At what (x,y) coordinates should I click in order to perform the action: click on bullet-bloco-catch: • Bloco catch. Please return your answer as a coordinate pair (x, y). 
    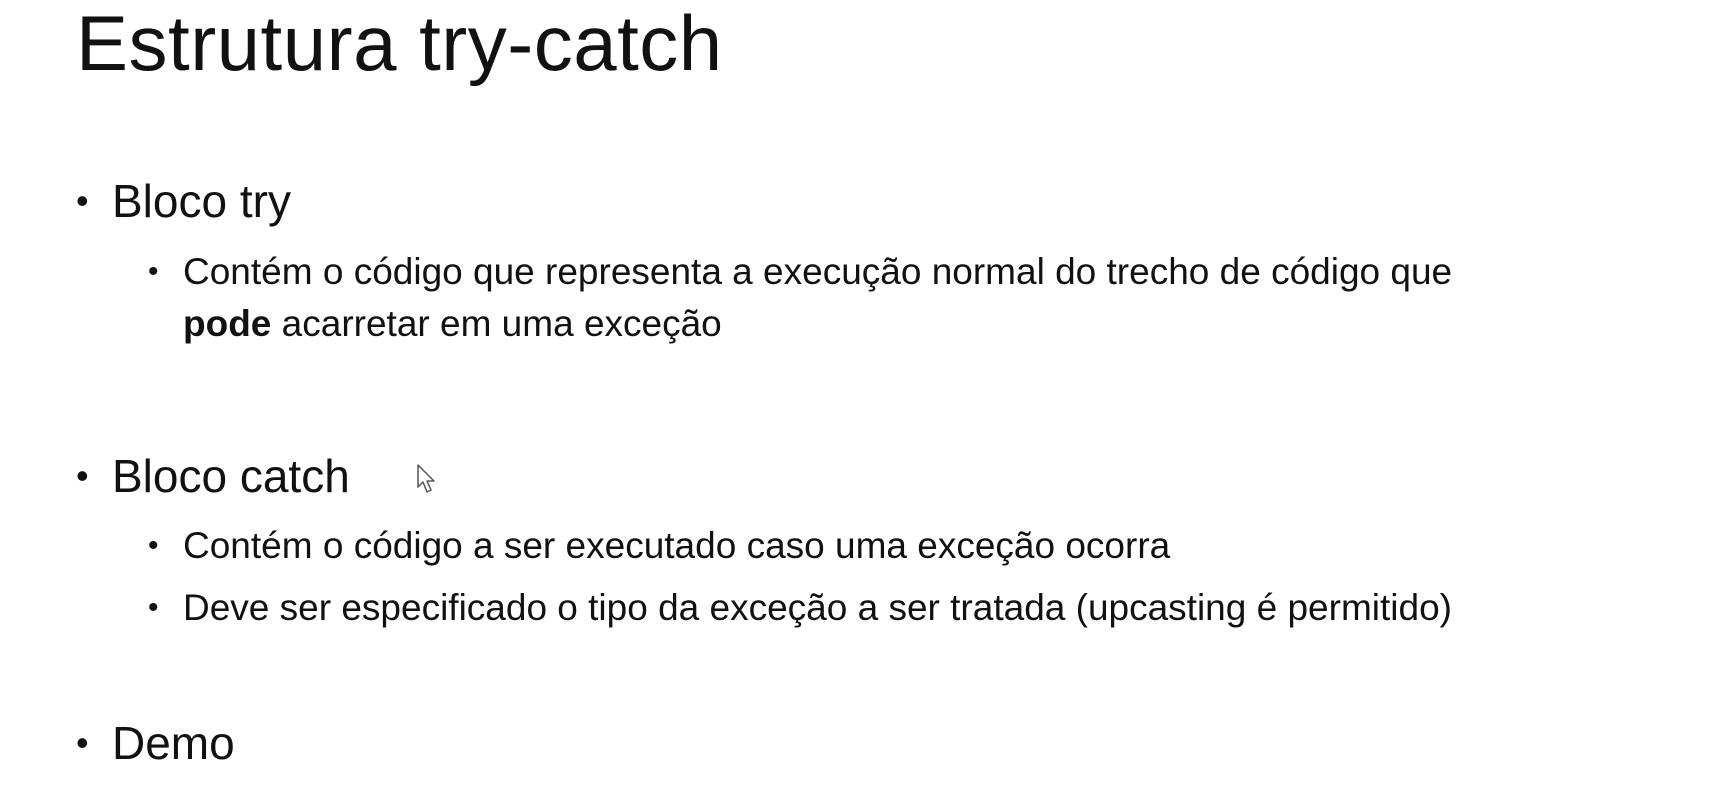
    Looking at the image, I should click on (213, 476).